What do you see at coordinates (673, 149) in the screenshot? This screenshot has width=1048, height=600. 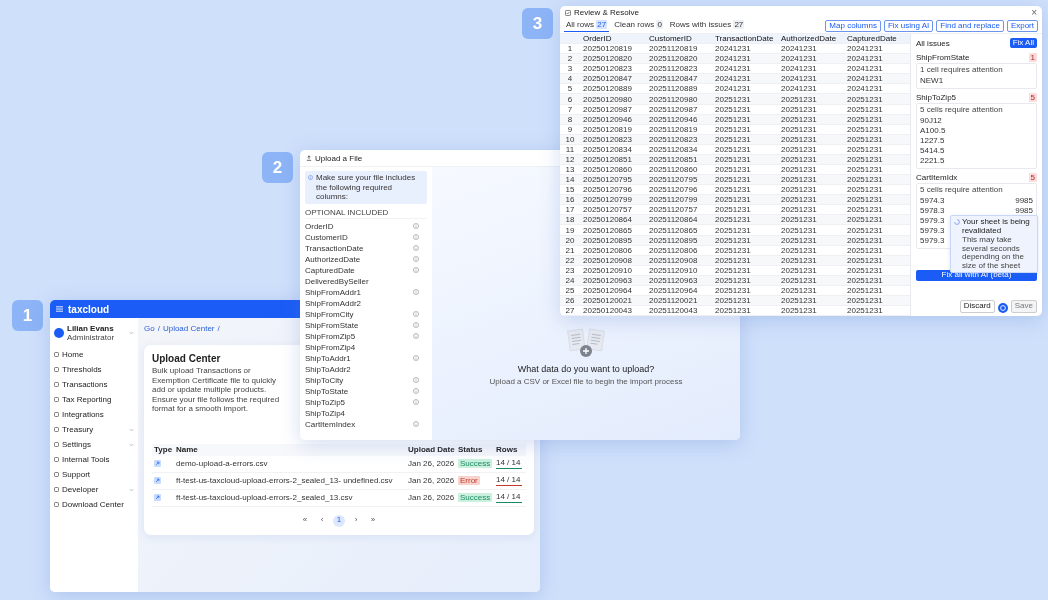 I see `table-cell-text: 20251120834` at bounding box center [673, 149].